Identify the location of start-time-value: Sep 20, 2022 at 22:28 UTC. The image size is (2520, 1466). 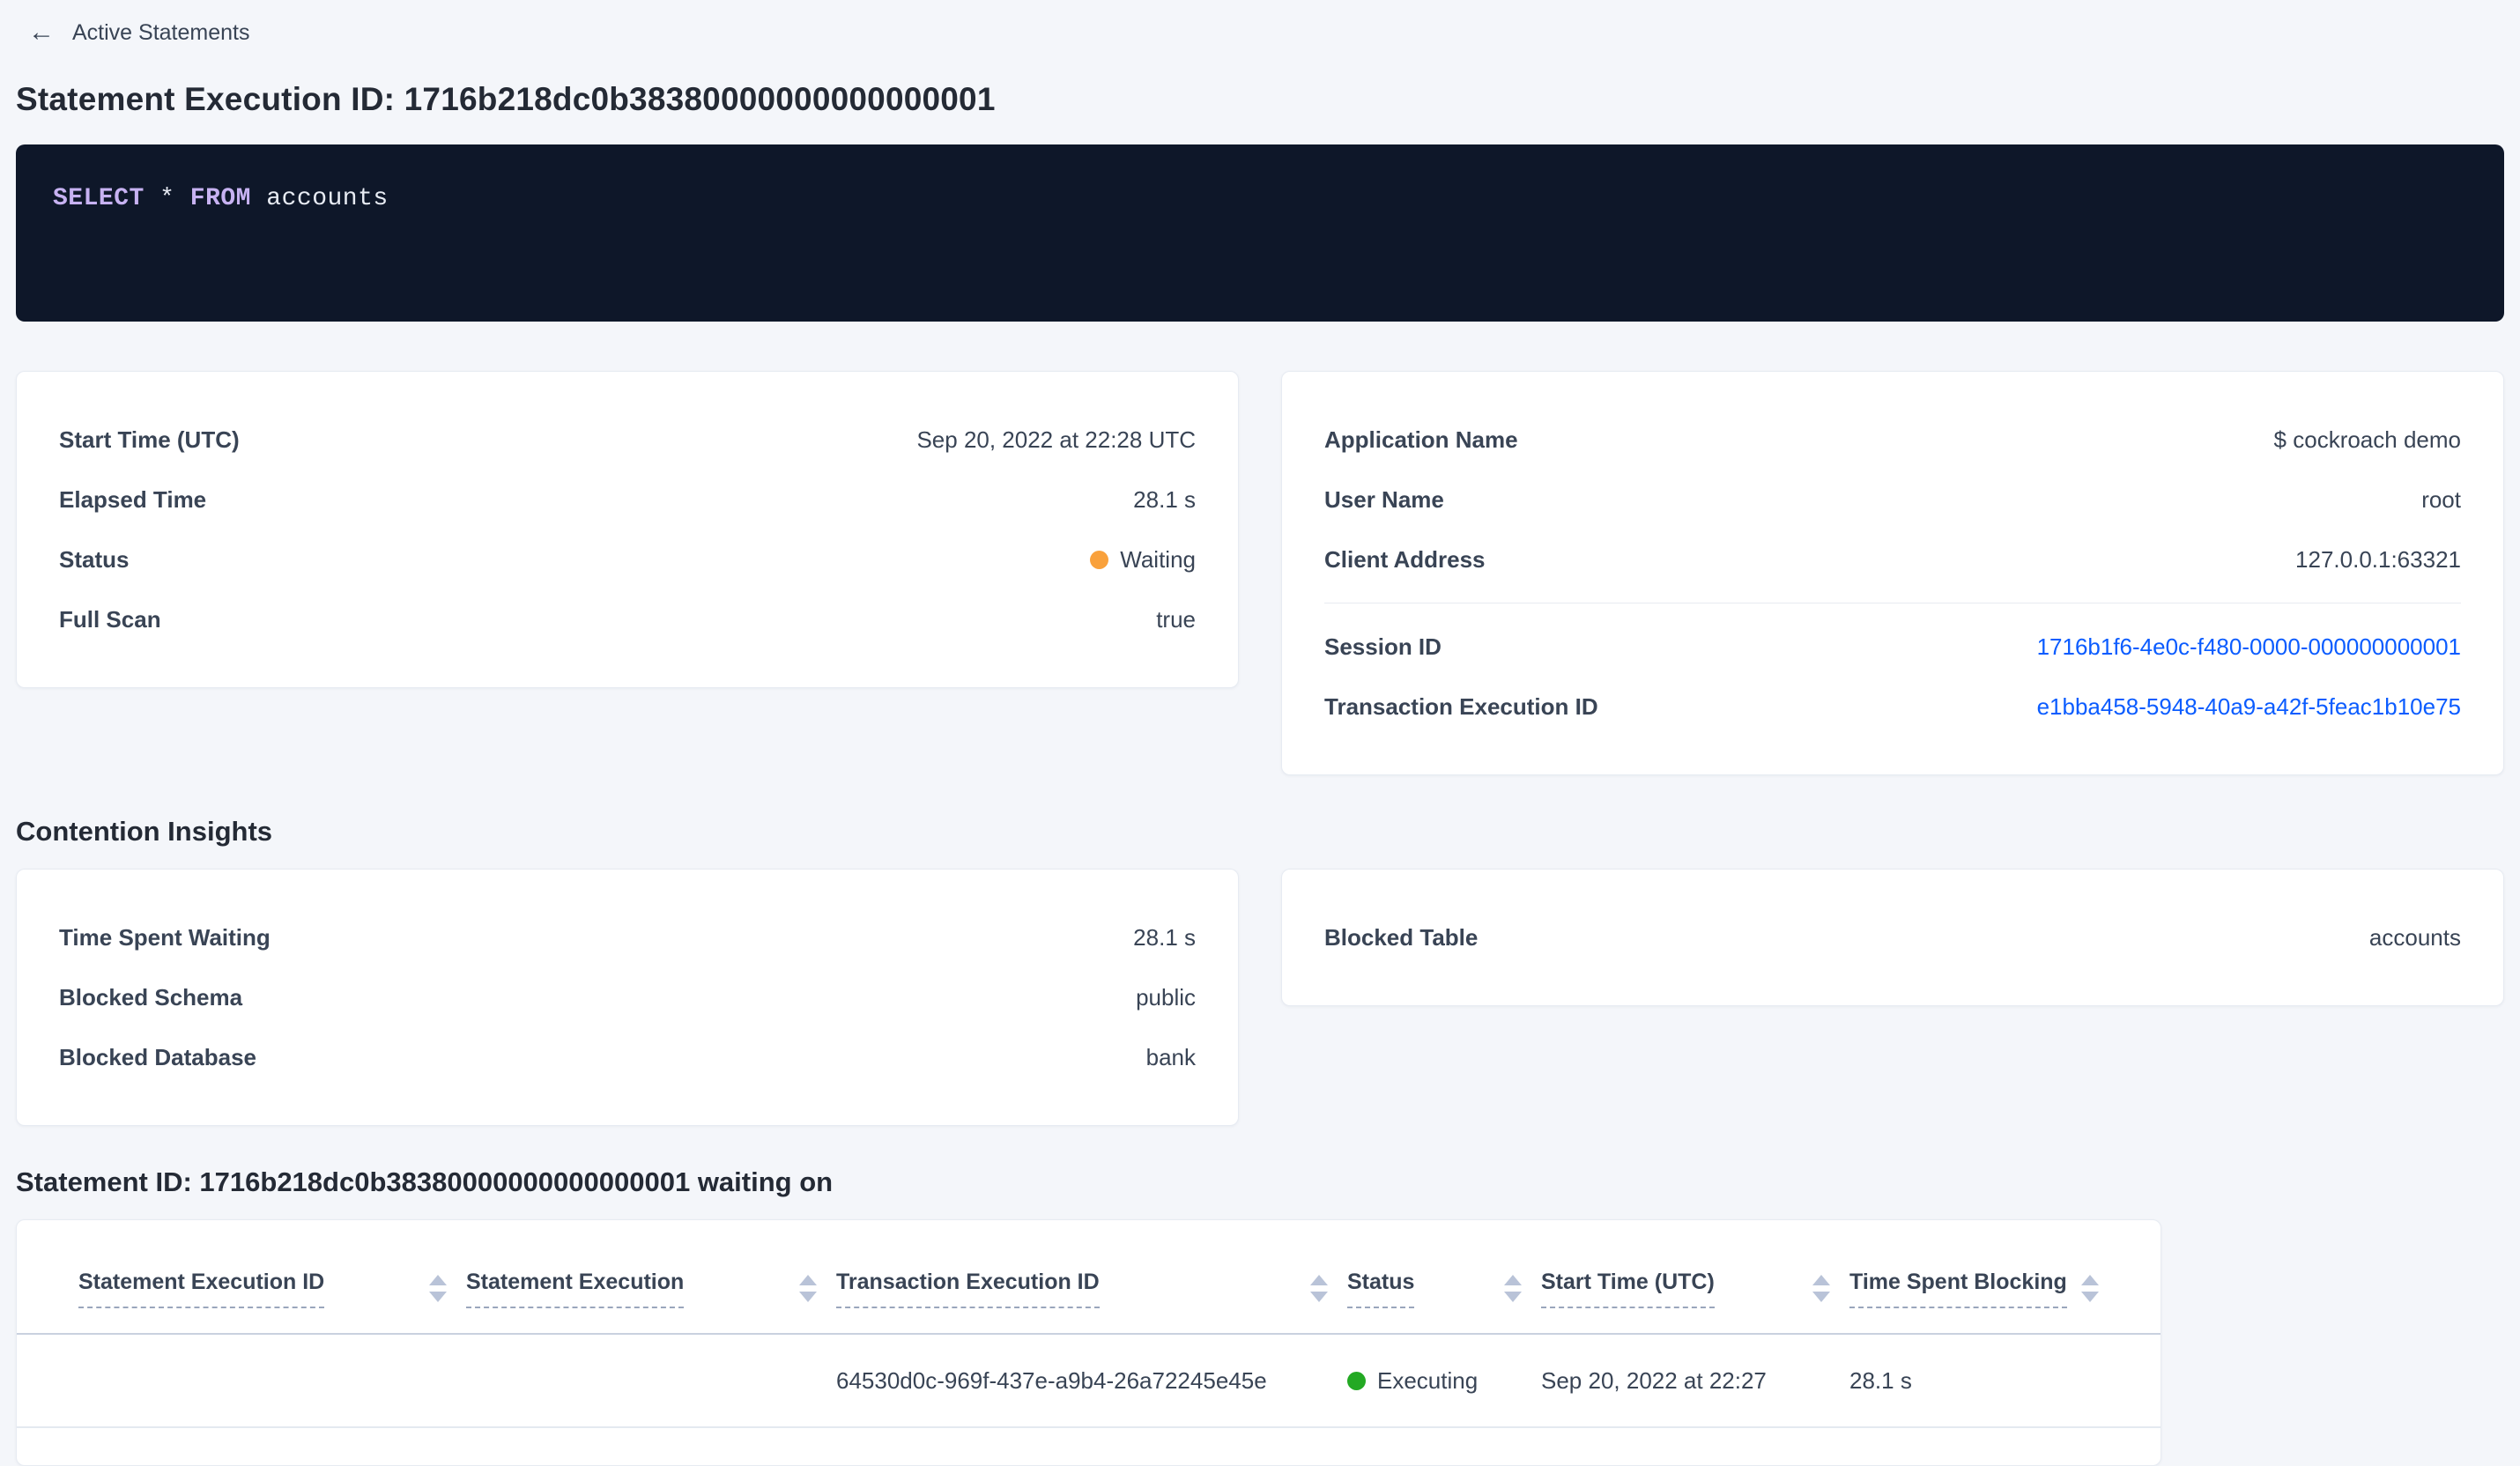
(1056, 440).